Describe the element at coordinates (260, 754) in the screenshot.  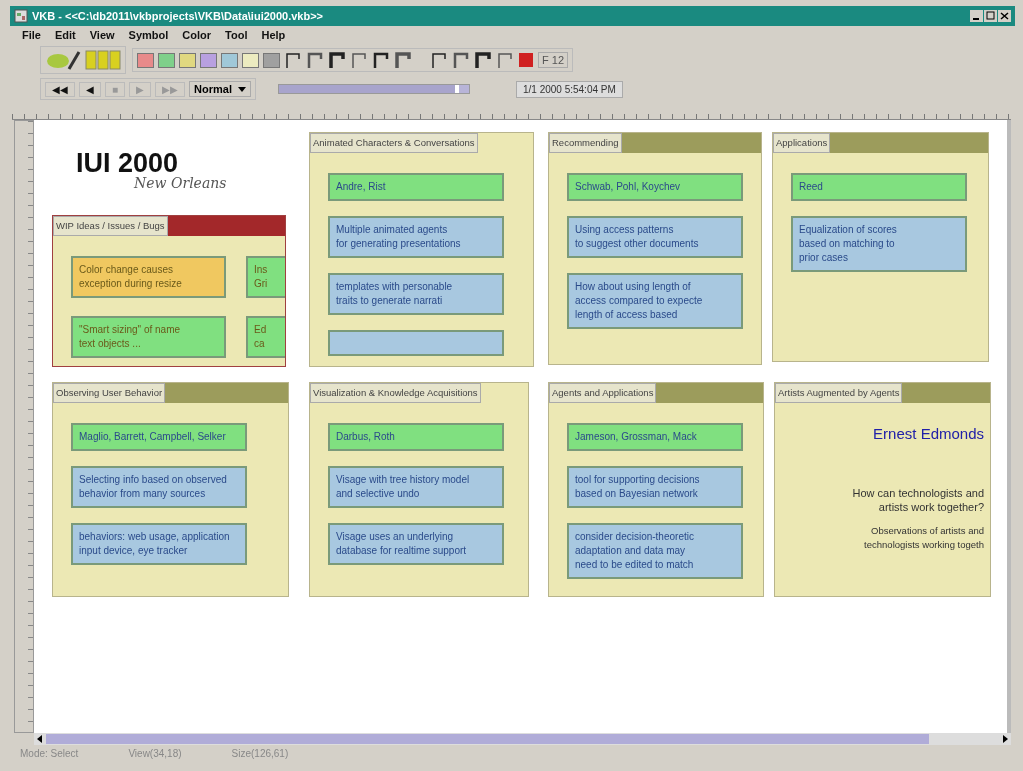
I see `status-text: Size(126,61)` at that location.